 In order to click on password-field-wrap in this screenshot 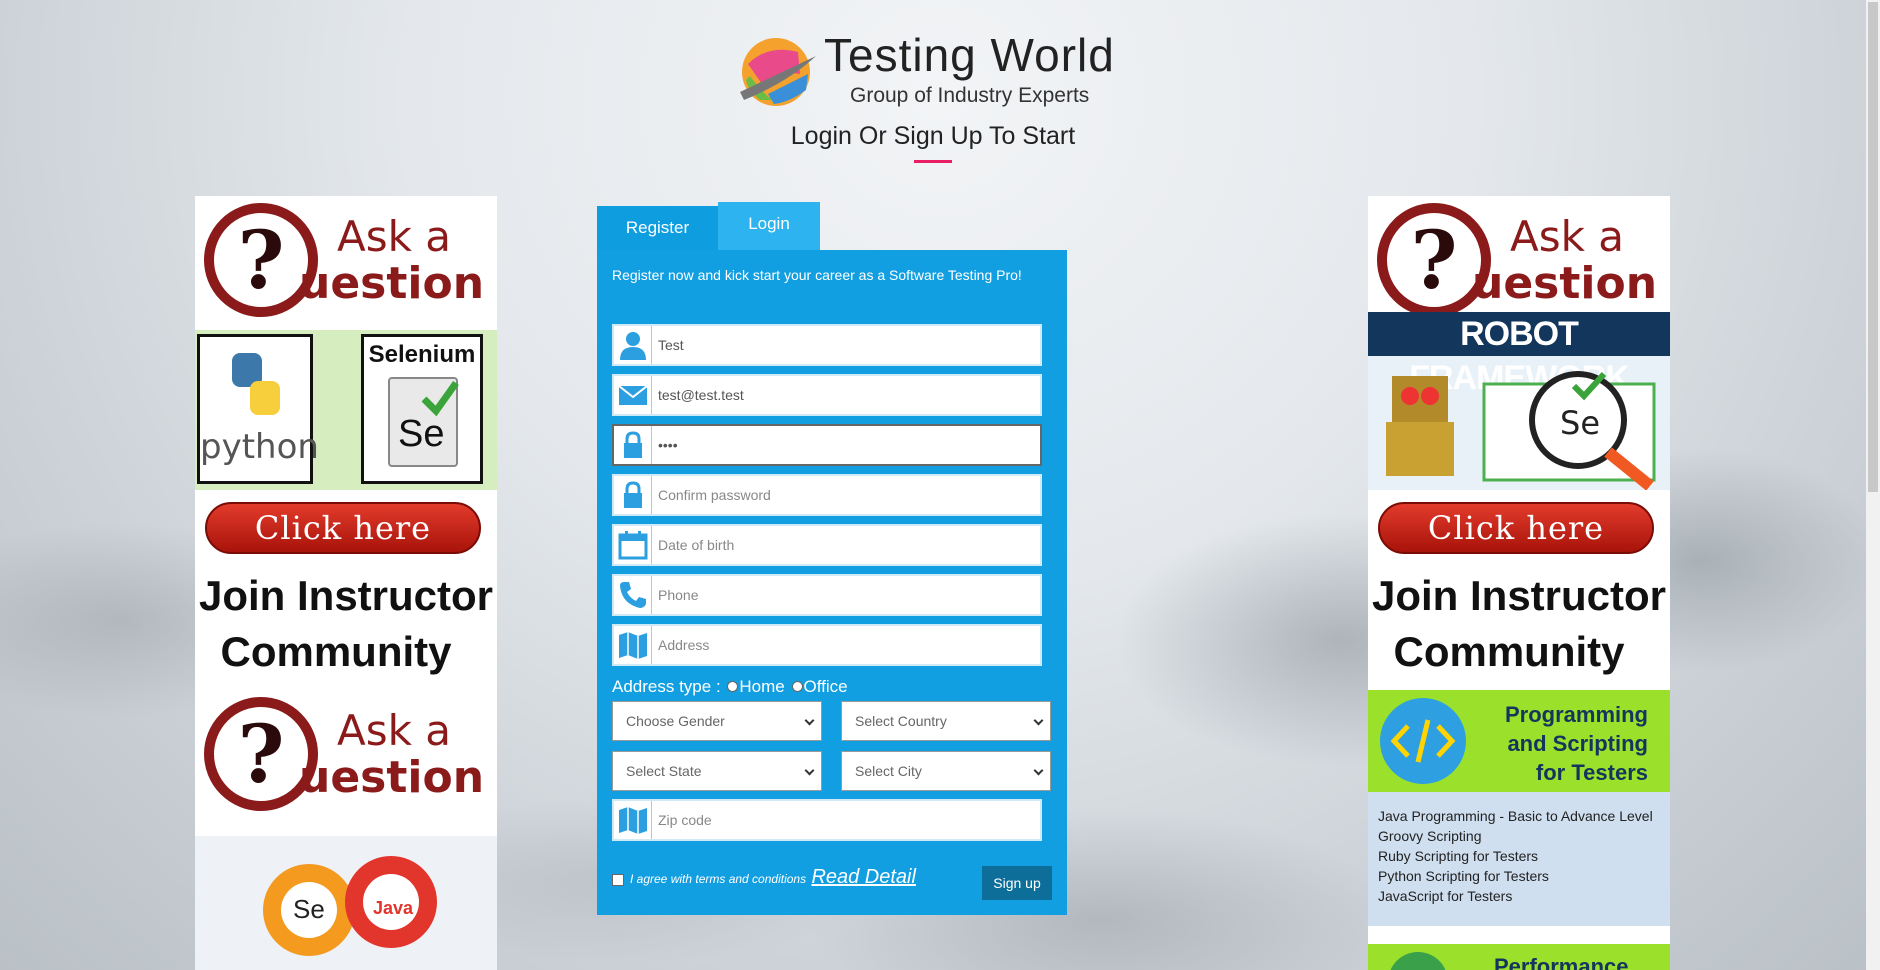, I will do `click(827, 445)`.